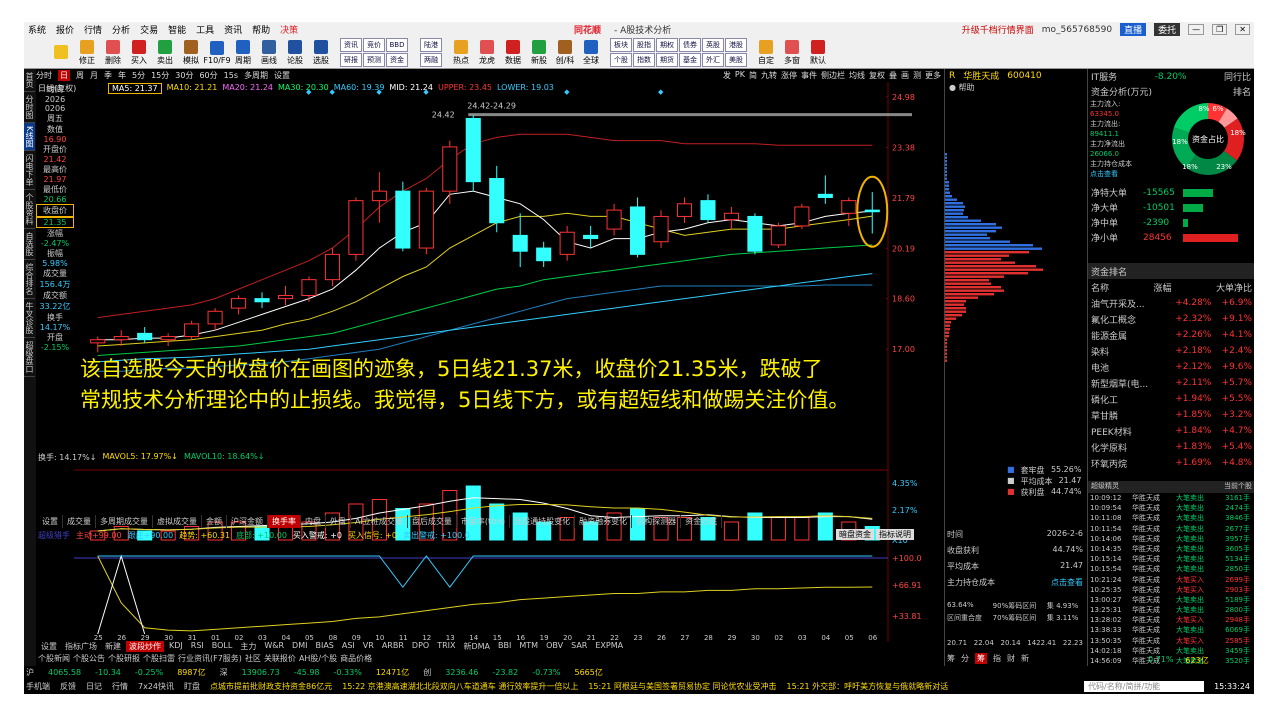 The image size is (1278, 719). Describe the element at coordinates (379, 521) in the screenshot. I see `sub-chart-tab: AI立桩成交量` at that location.